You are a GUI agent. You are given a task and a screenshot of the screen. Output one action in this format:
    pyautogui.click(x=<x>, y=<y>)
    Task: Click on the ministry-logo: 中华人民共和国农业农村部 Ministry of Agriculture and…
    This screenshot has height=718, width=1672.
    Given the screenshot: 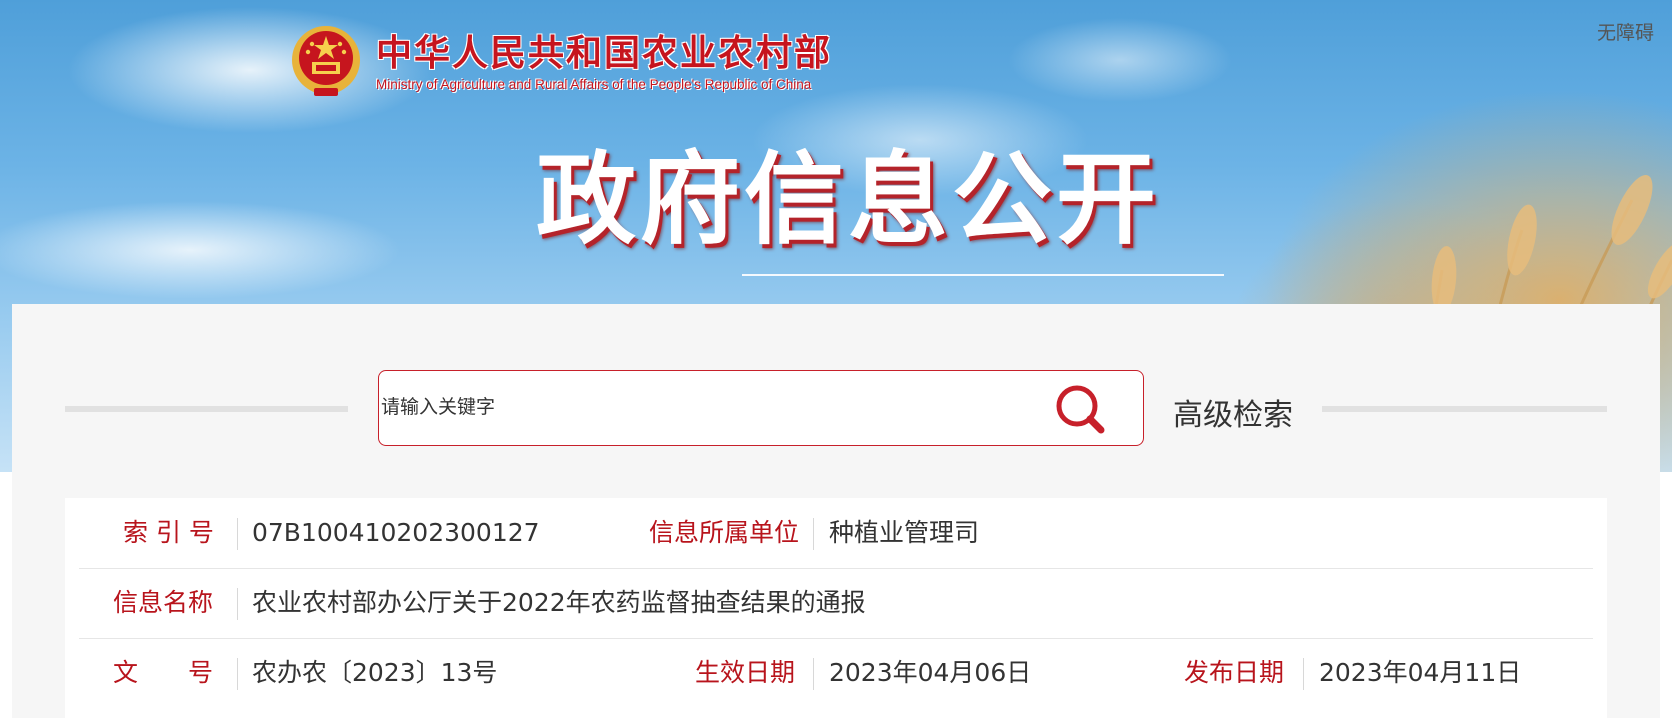 What is the action you would take?
    pyautogui.click(x=560, y=62)
    